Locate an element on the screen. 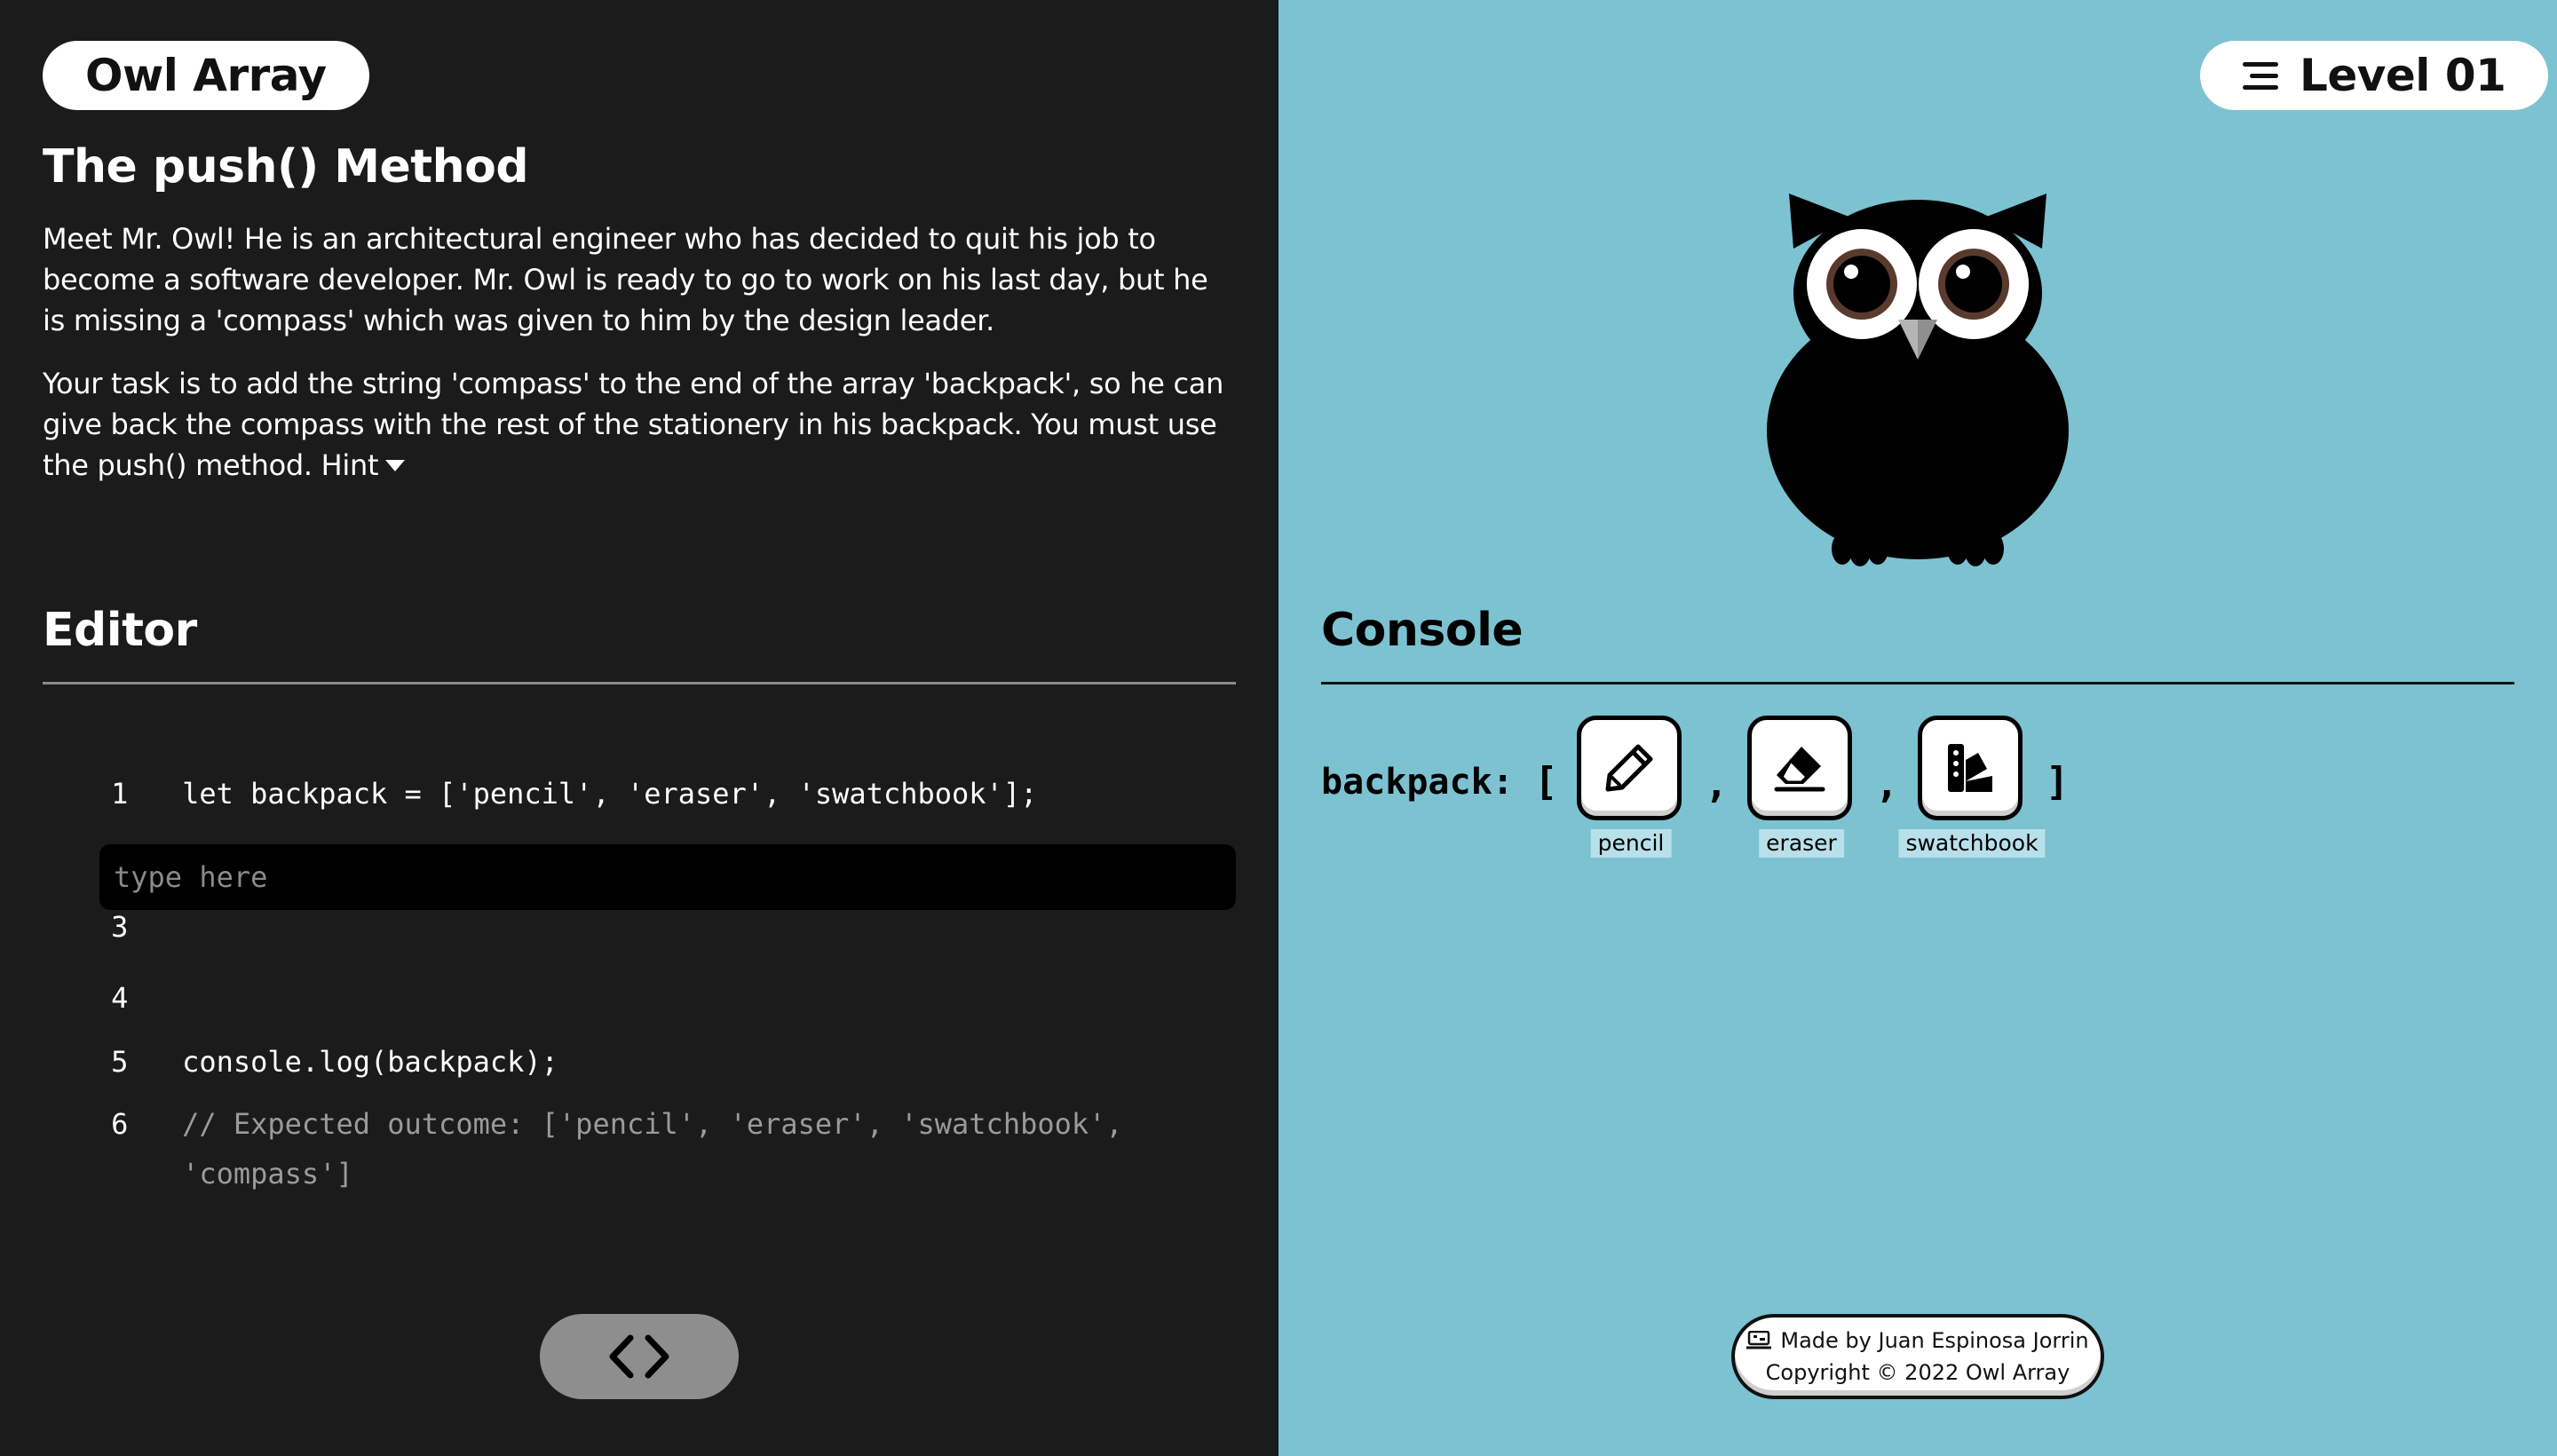  code-comment: 'compass'] is located at coordinates (267, 1174).